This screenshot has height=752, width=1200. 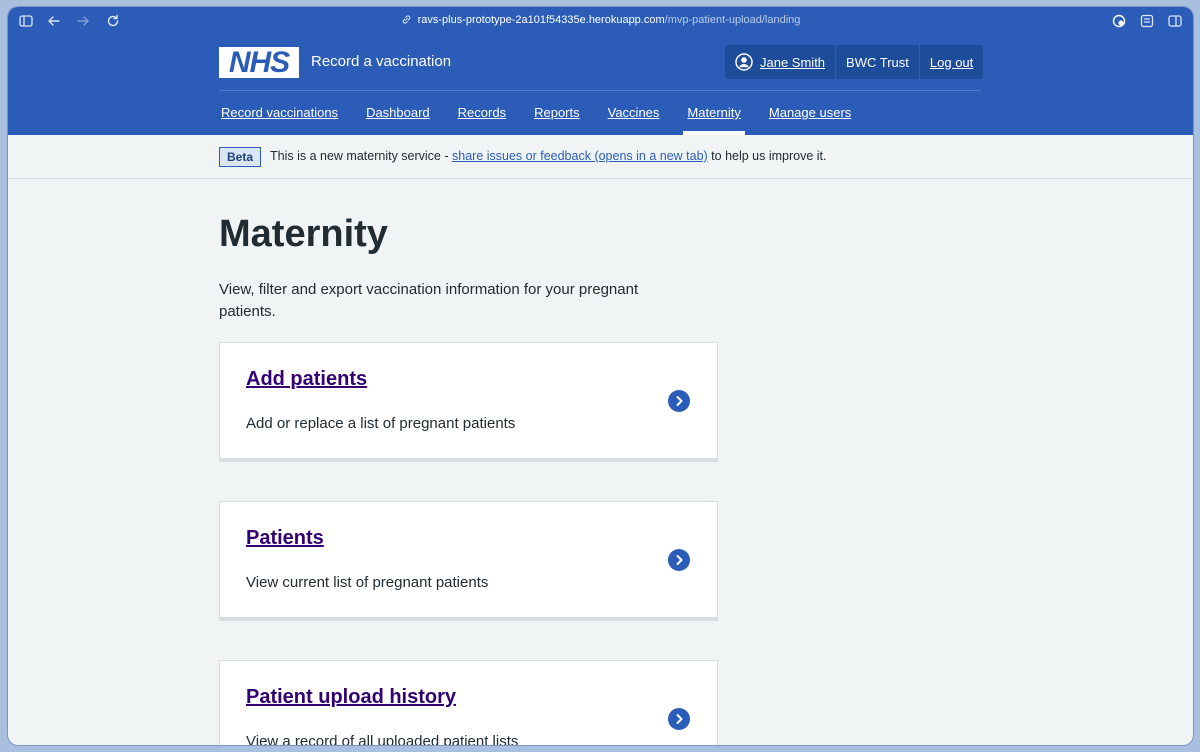 I want to click on split-view-icon, so click(x=1175, y=21).